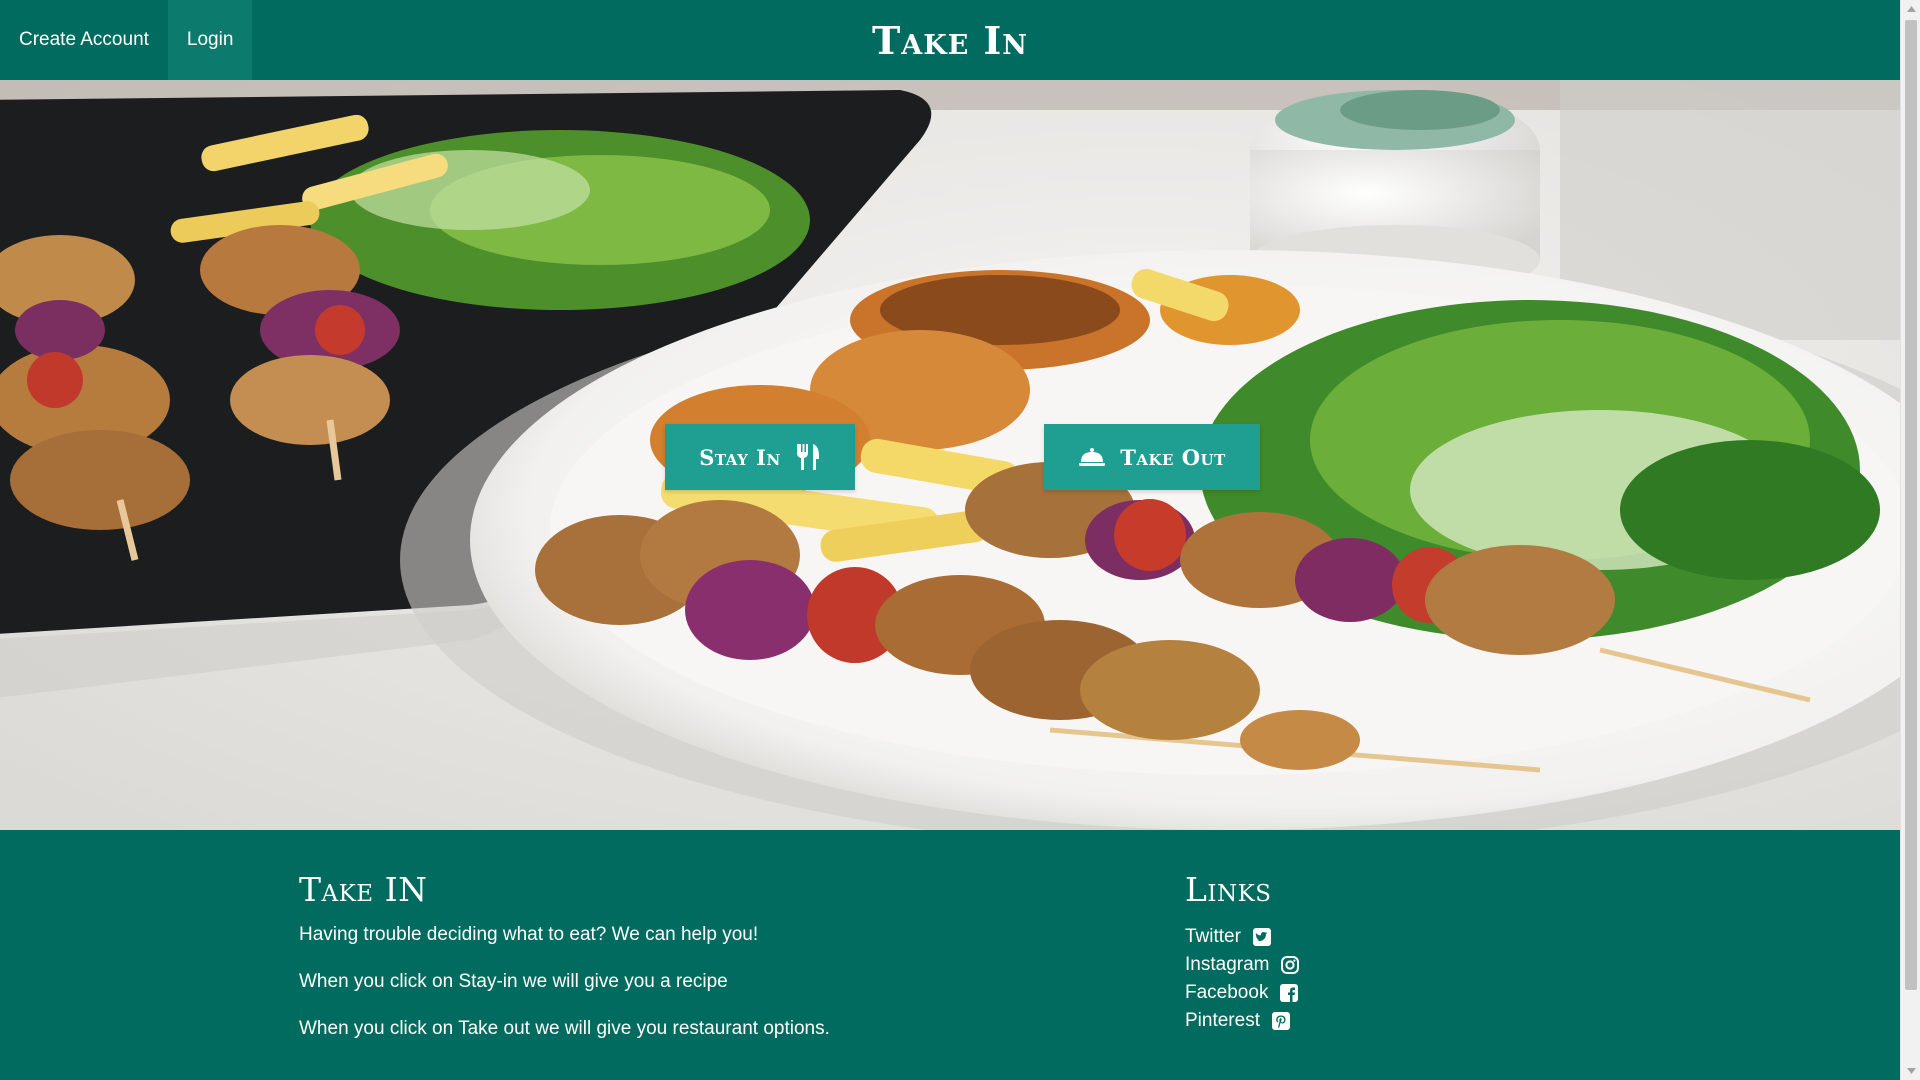 This screenshot has height=1080, width=1920. Describe the element at coordinates (1173, 457) in the screenshot. I see `take-out-label: Take Out` at that location.